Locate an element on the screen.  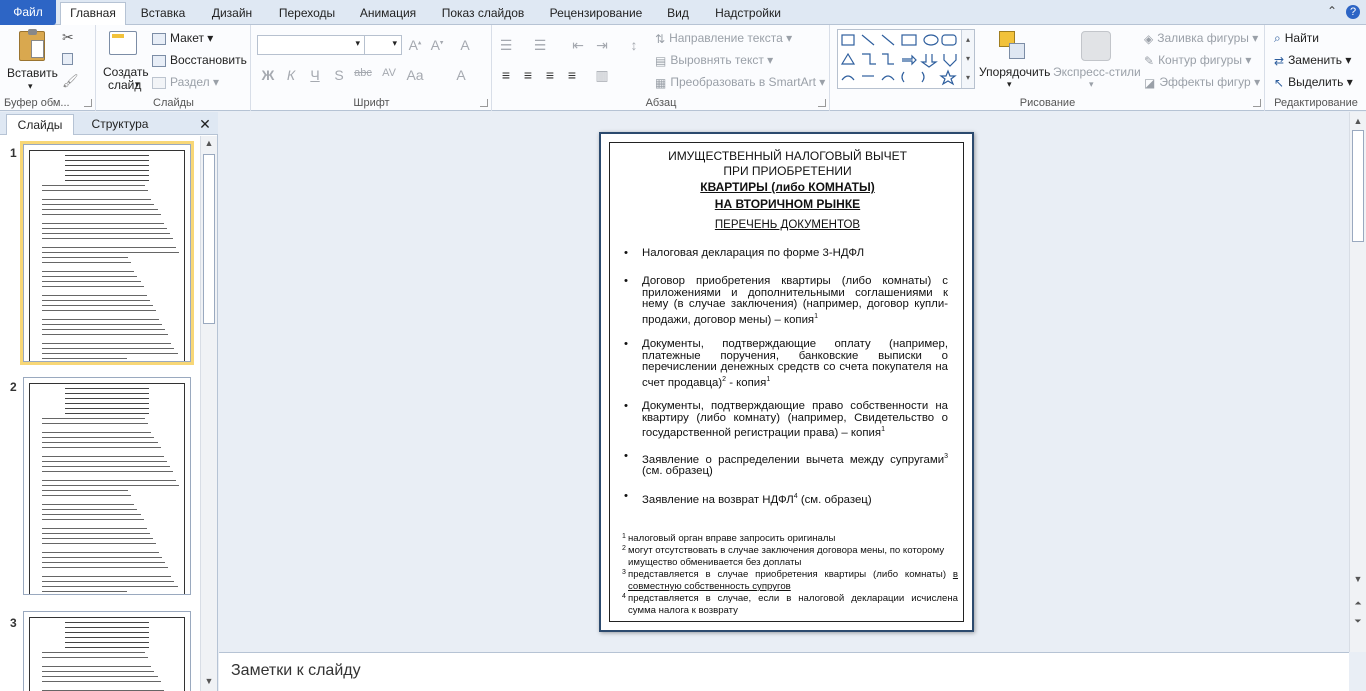
quick-styles-button: Экспресс-стили is located at coordinates (1097, 72).